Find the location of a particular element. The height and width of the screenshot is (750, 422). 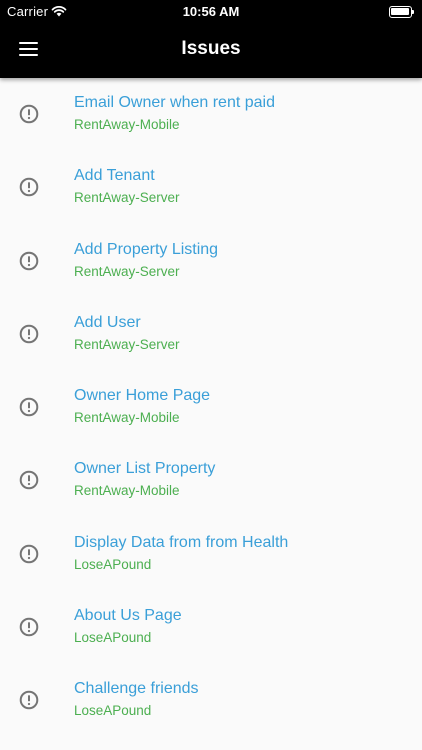

issue-list-item: Add Property Listing RentAway-Server is located at coordinates (211, 261).